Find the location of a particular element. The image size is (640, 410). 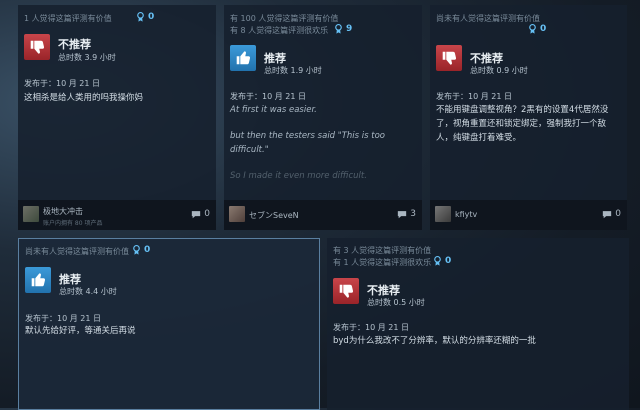

review-footer: kfiytv 0 is located at coordinates (528, 215).